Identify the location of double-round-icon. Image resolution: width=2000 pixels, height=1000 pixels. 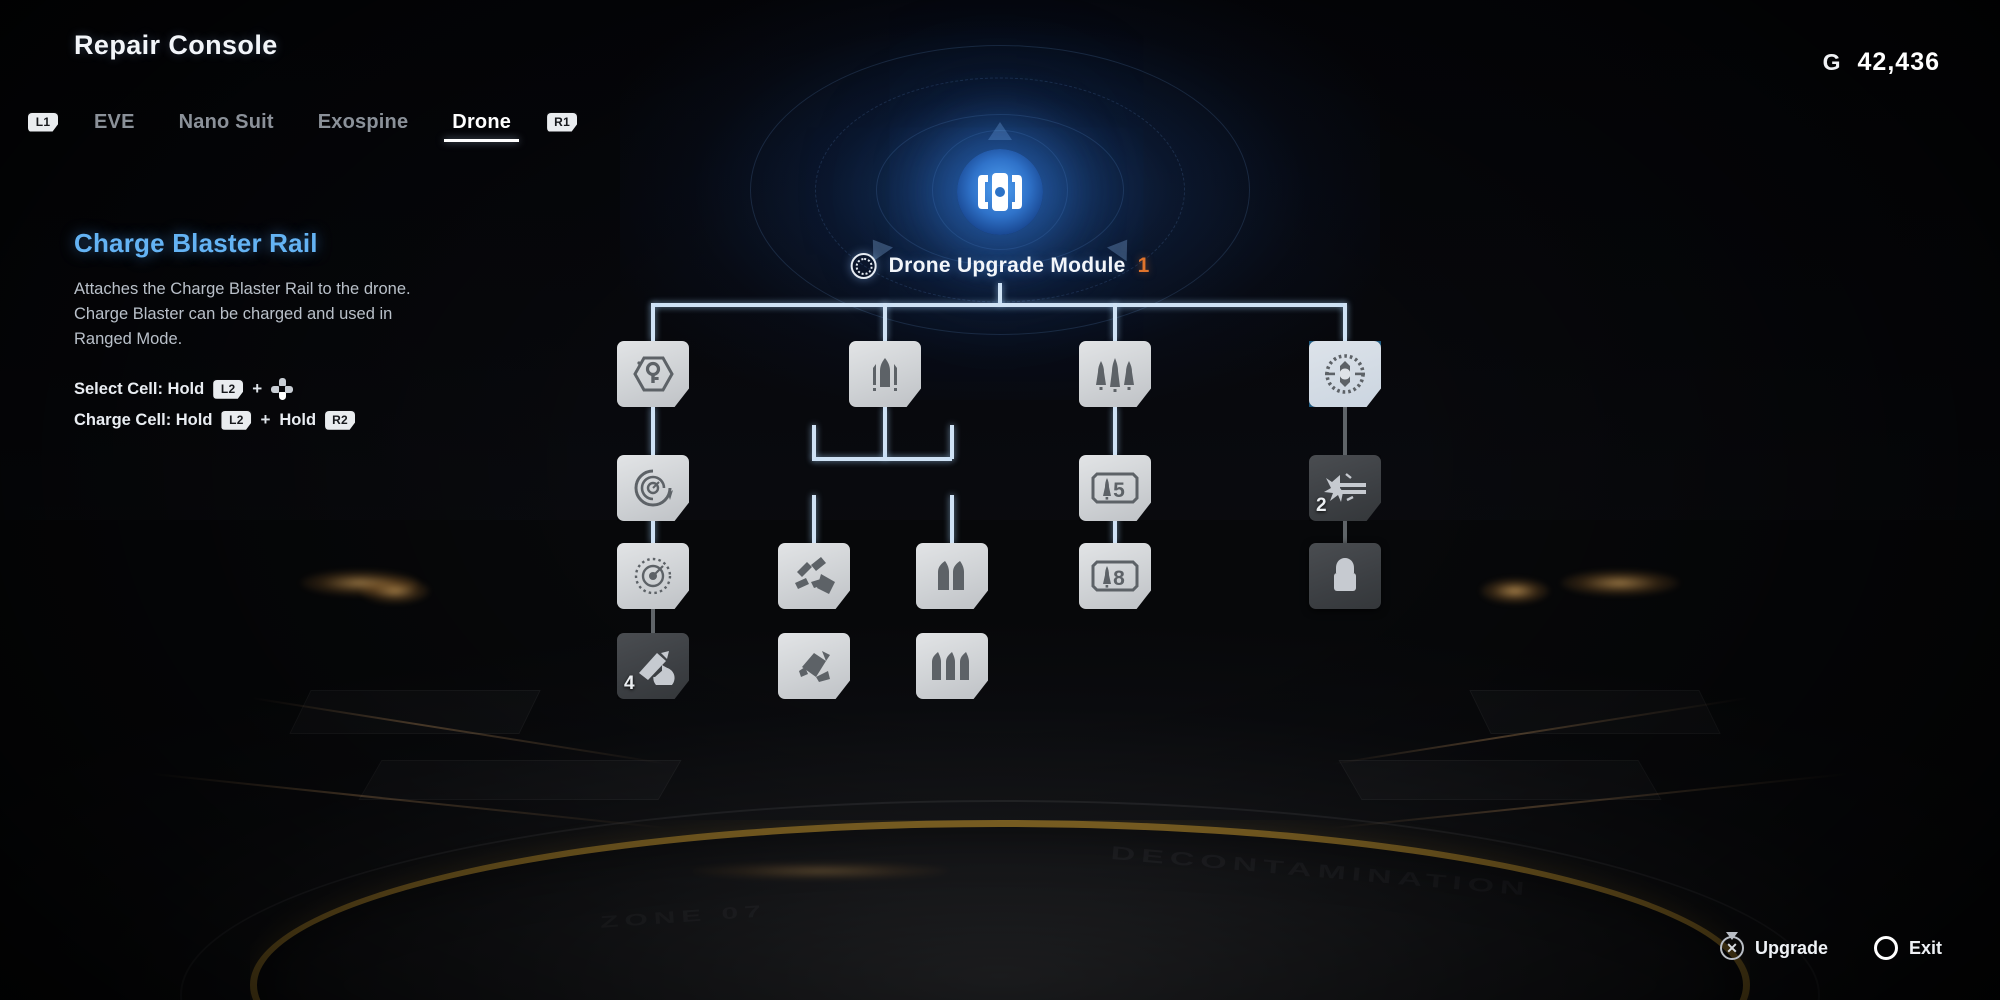
(952, 576).